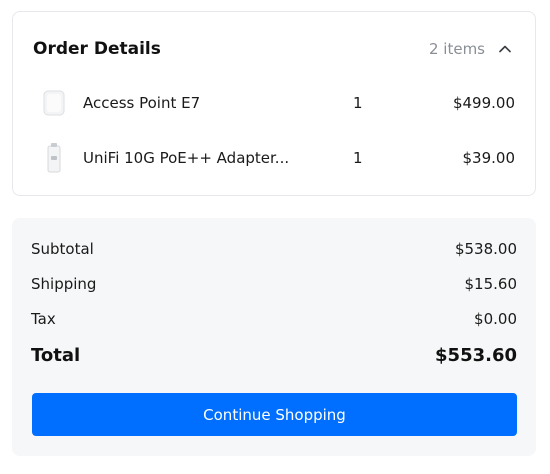  I want to click on tax-row: Tax $0.00, so click(274, 319).